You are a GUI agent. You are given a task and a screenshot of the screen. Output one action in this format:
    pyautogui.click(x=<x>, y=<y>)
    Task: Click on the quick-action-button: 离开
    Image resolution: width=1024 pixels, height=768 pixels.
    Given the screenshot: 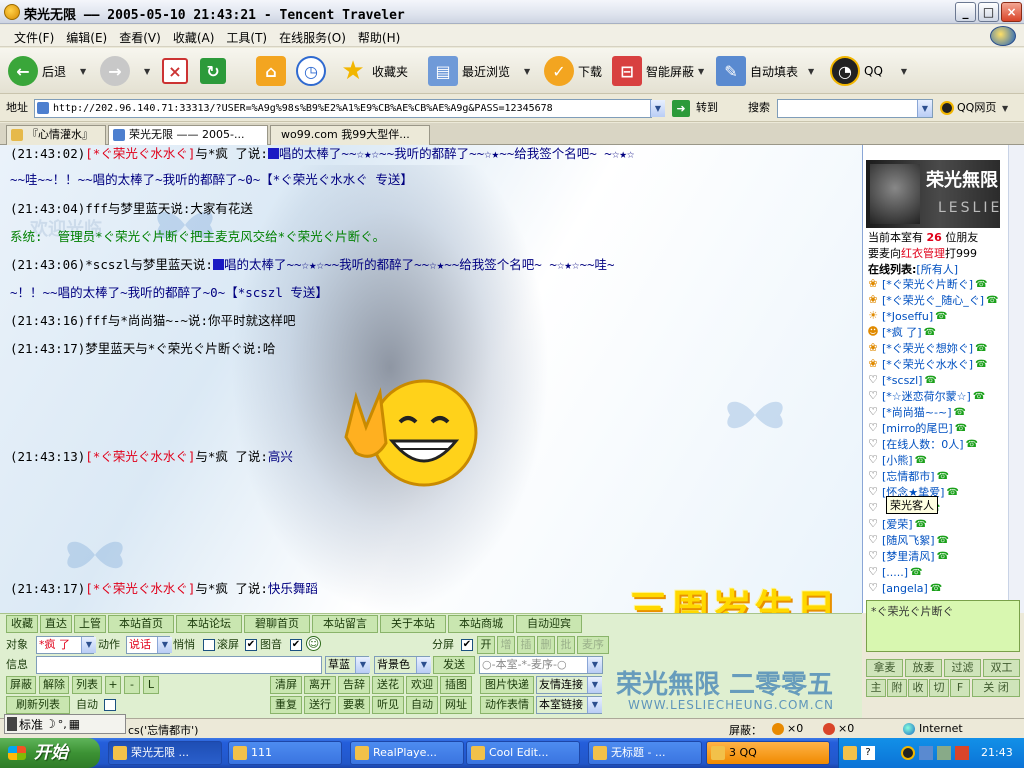 What is the action you would take?
    pyautogui.click(x=320, y=685)
    